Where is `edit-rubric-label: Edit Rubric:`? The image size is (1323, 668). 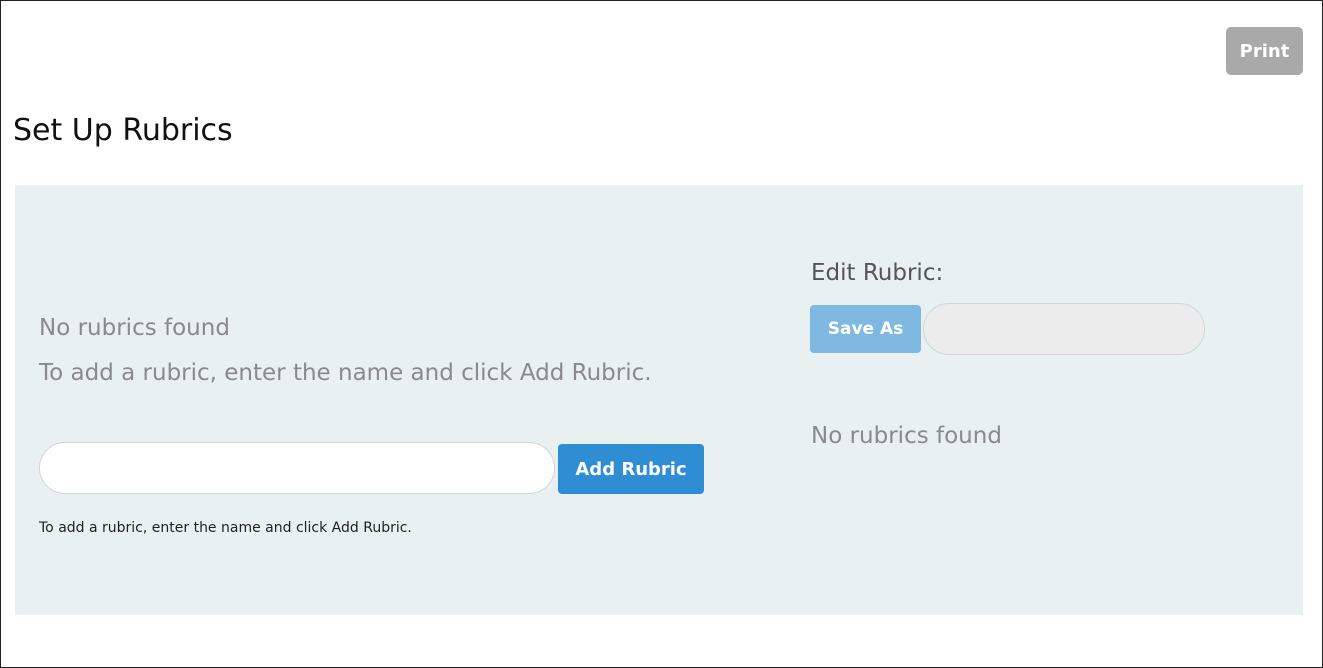
edit-rubric-label: Edit Rubric: is located at coordinates (877, 273).